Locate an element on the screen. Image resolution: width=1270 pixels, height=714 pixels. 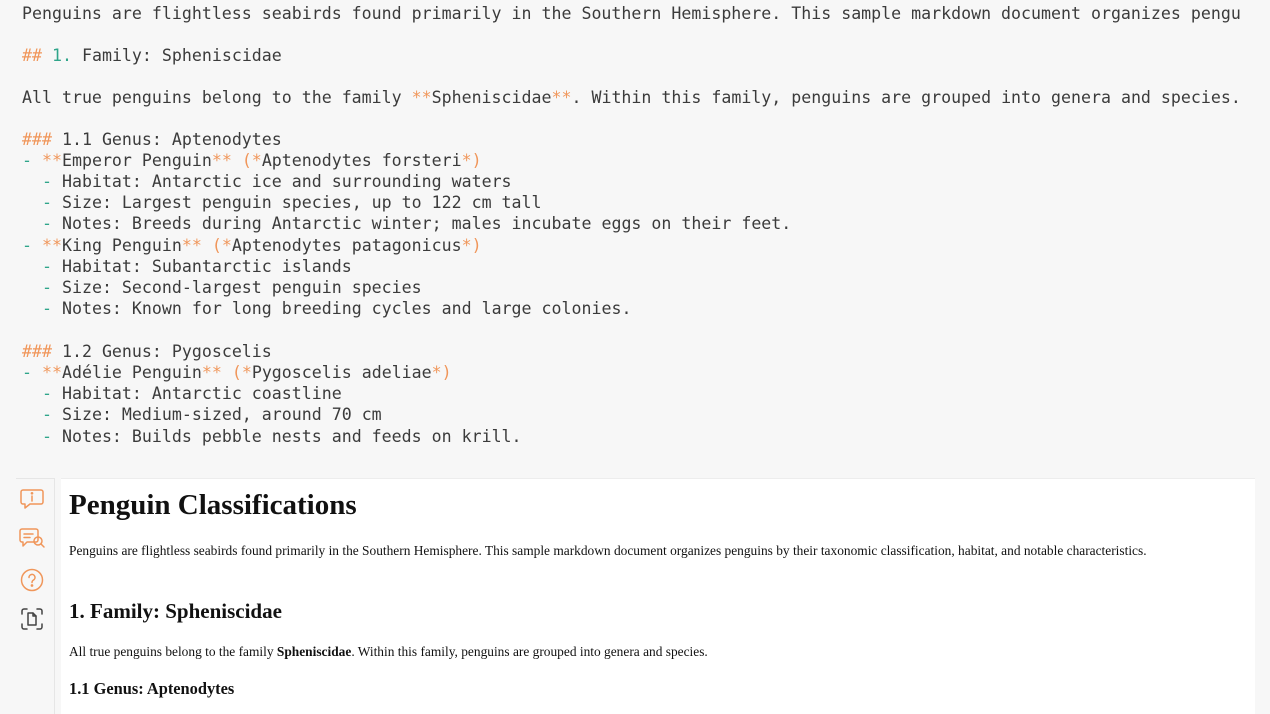
info-comment-button is located at coordinates (32, 499).